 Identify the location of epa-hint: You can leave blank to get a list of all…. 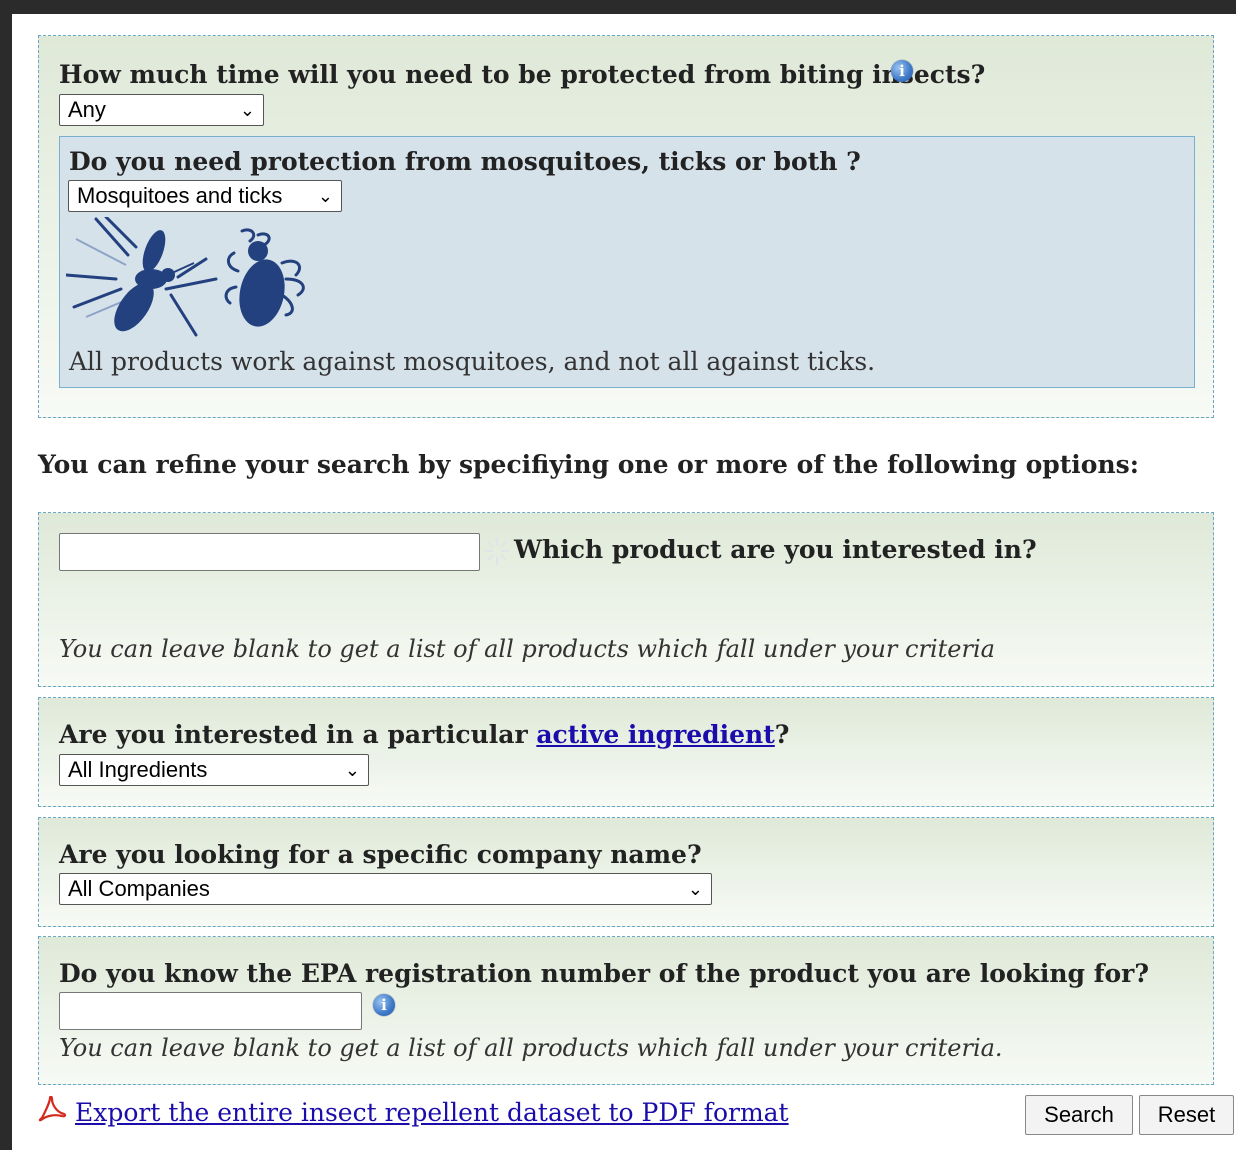
(531, 1048).